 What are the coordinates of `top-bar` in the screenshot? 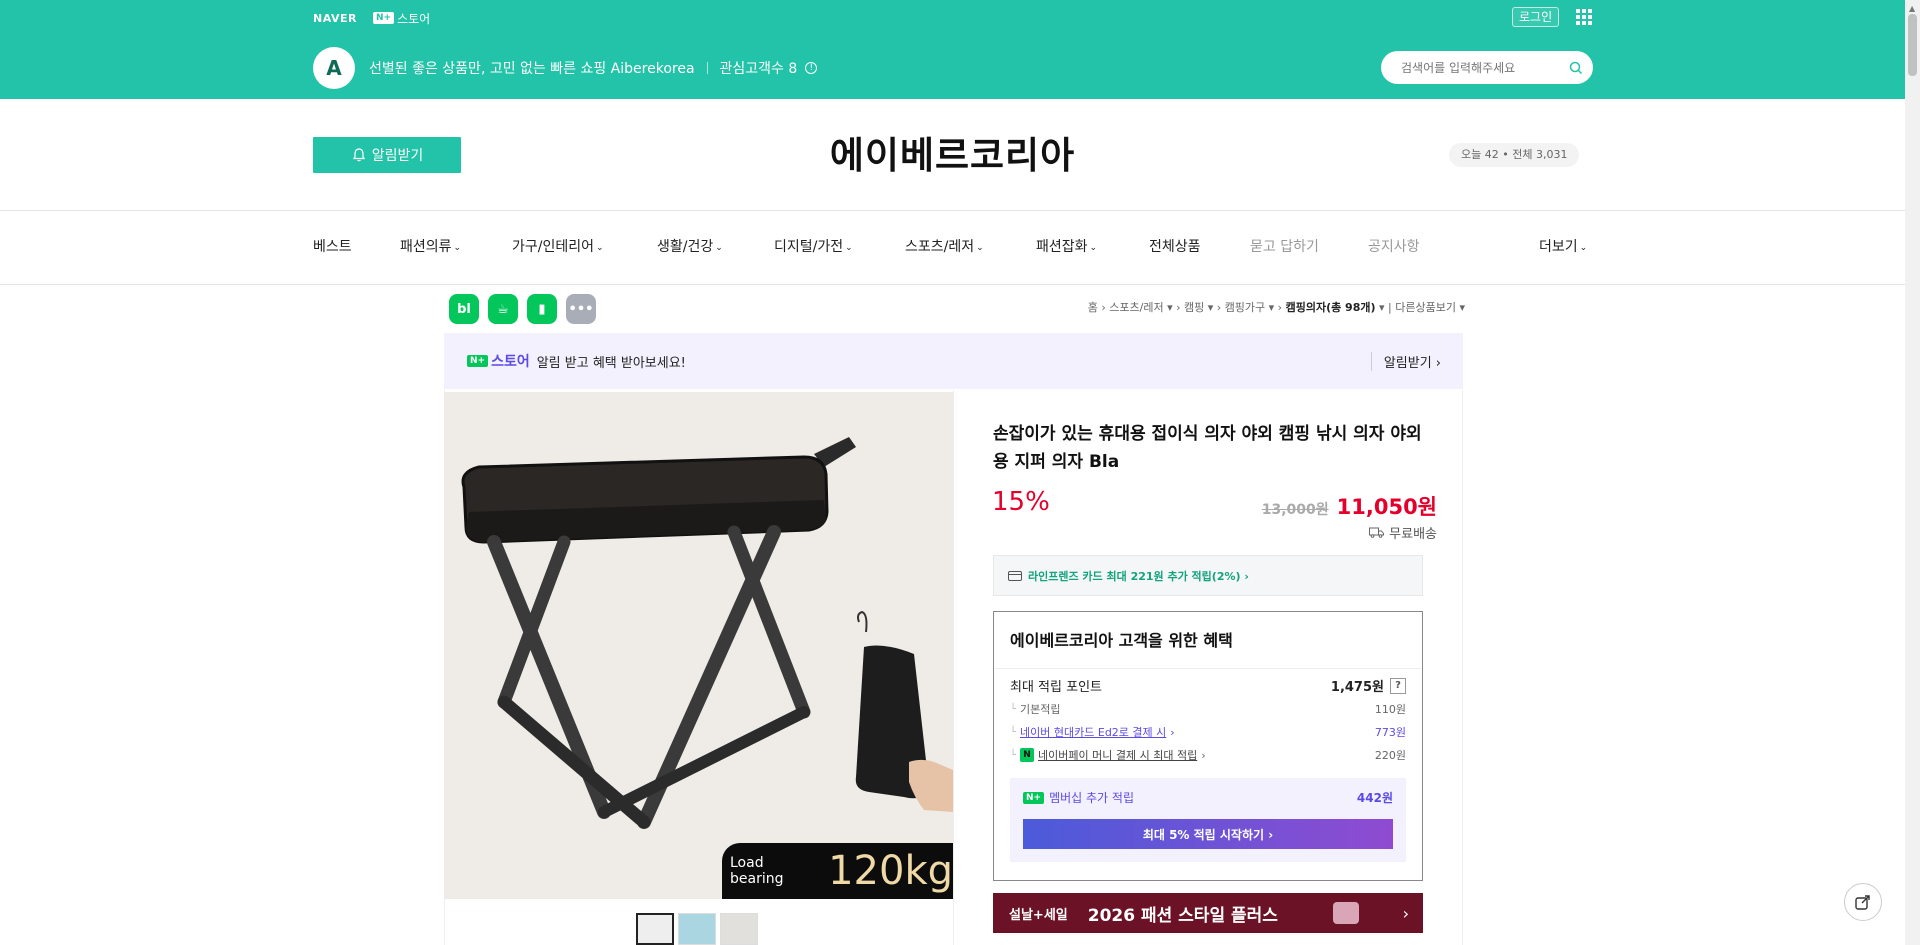 It's located at (952, 49).